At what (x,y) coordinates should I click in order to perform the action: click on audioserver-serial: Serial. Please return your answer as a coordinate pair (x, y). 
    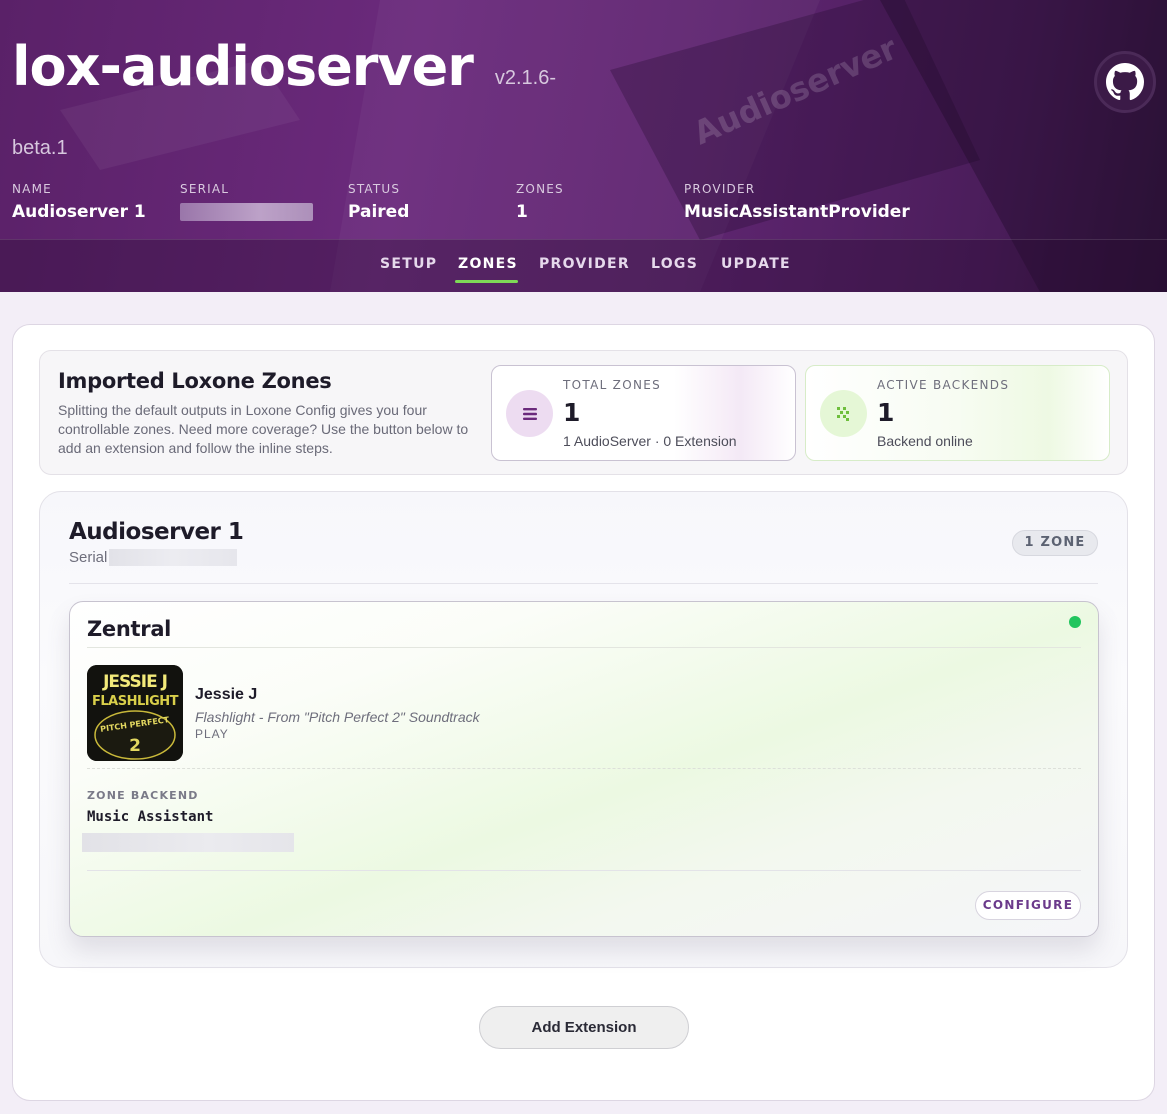
    Looking at the image, I should click on (153, 557).